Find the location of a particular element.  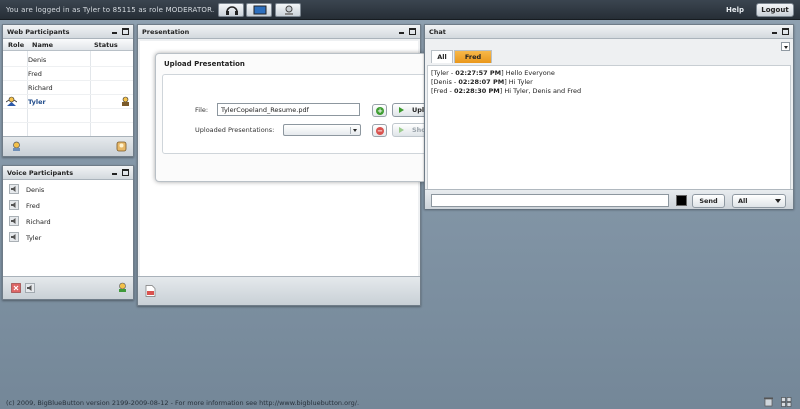

add-icon: + is located at coordinates (380, 111).